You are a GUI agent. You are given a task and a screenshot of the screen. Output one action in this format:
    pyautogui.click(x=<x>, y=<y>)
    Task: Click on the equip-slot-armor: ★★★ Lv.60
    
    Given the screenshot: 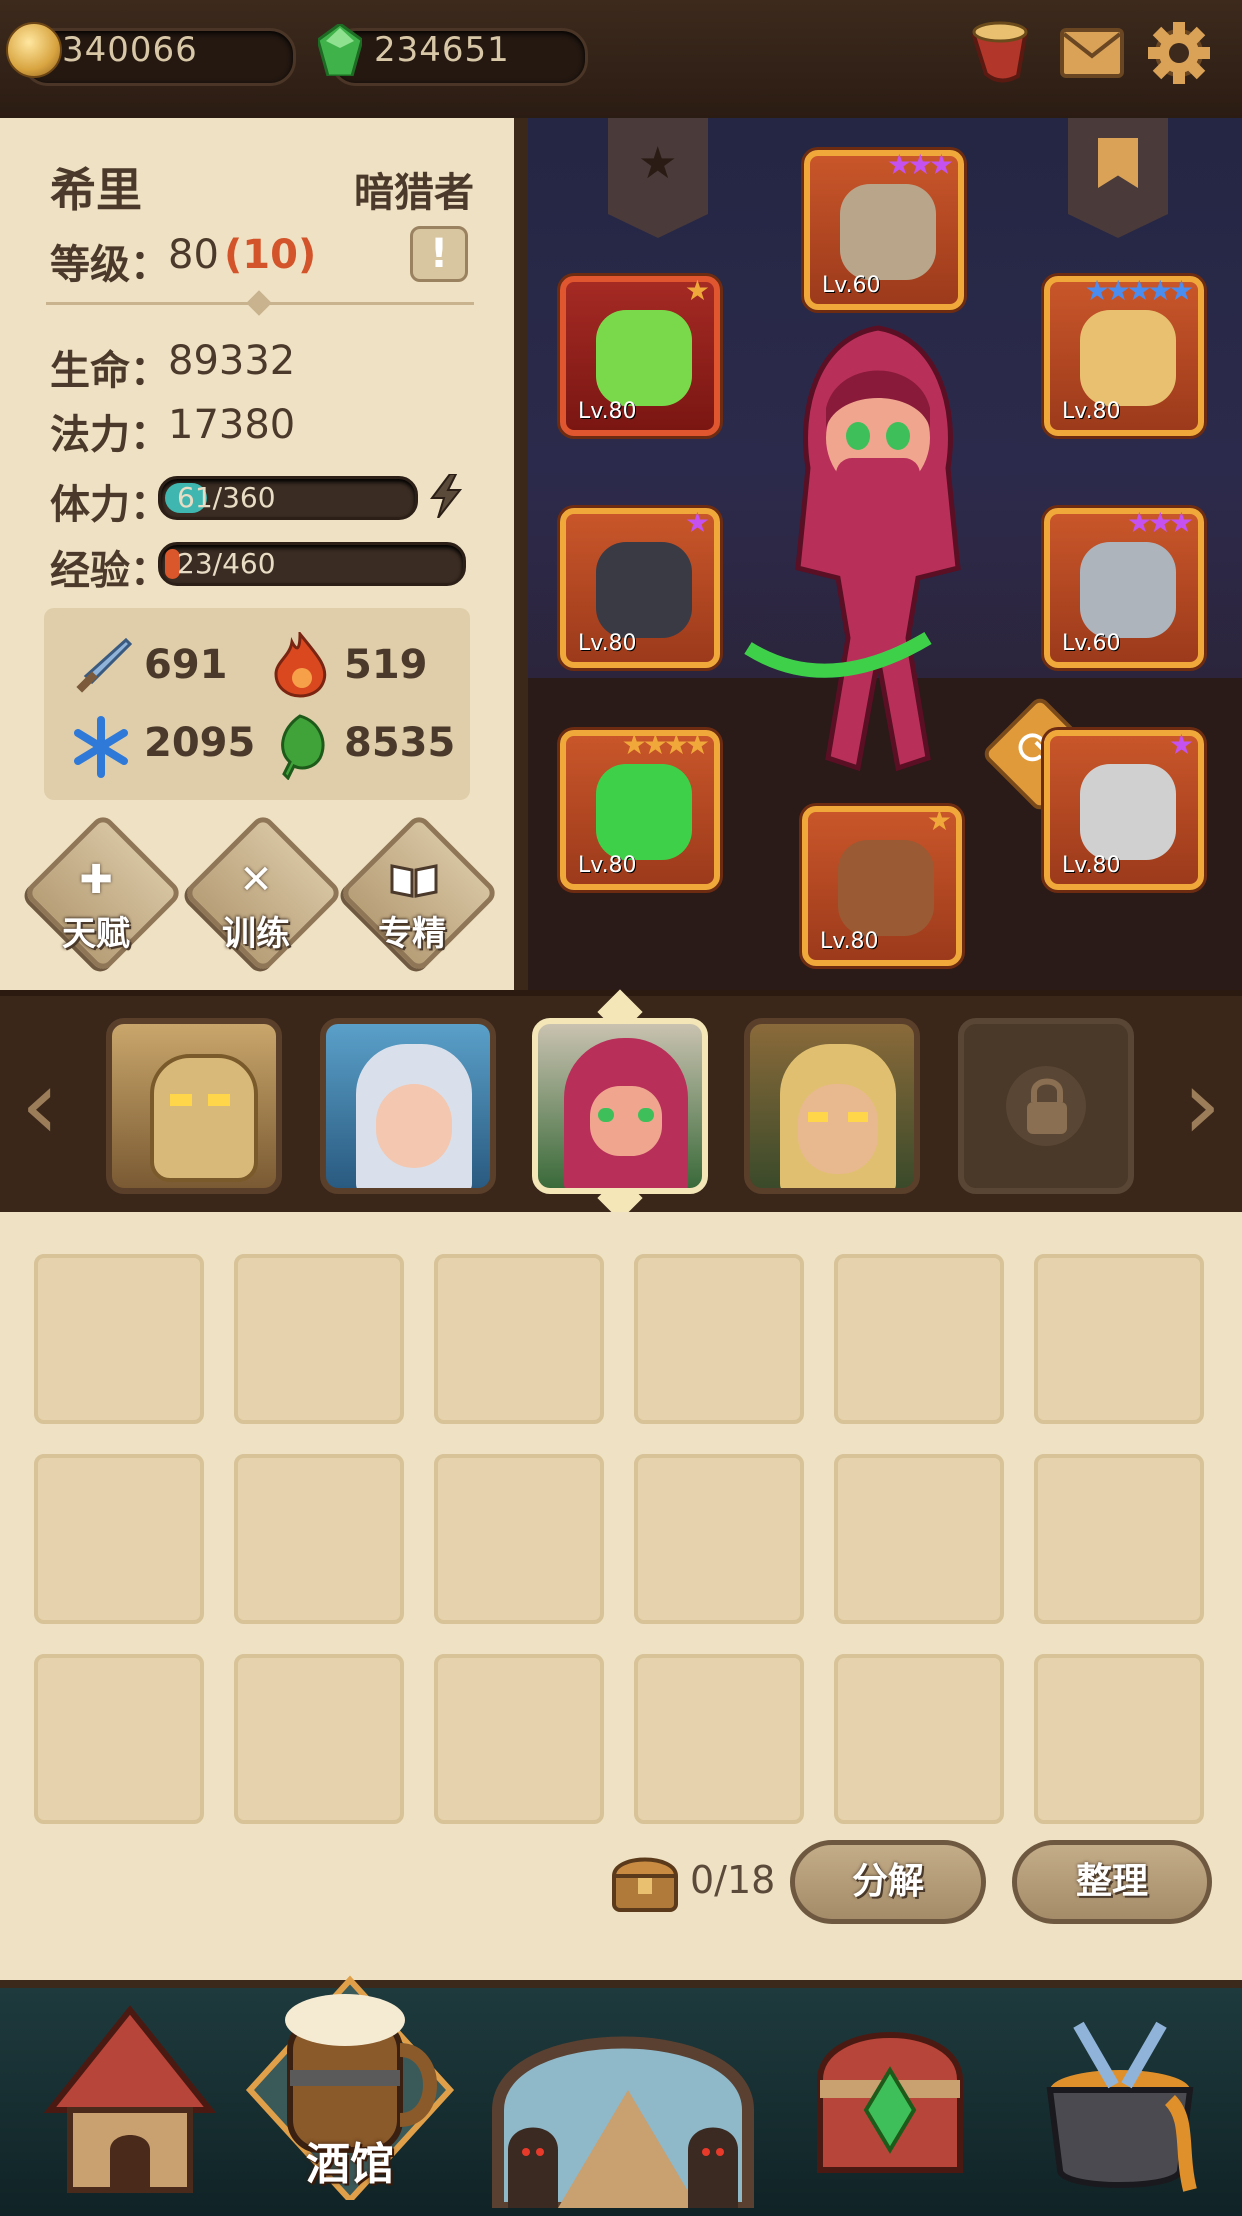 What is the action you would take?
    pyautogui.click(x=1124, y=587)
    